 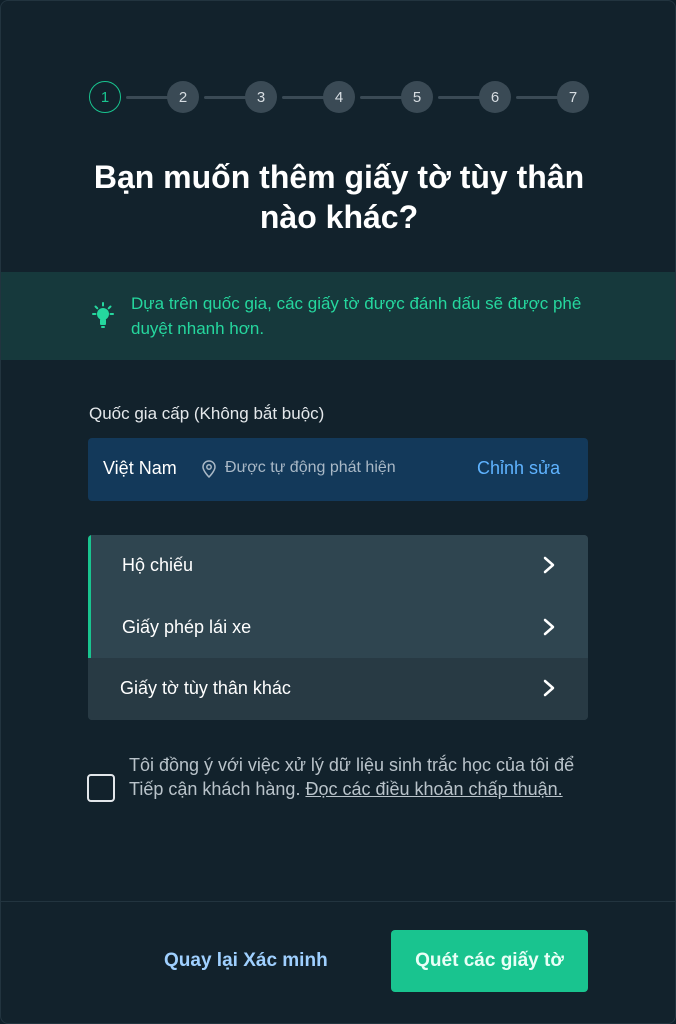 I want to click on document-item-passport: Hộ chiếu, so click(x=338, y=566).